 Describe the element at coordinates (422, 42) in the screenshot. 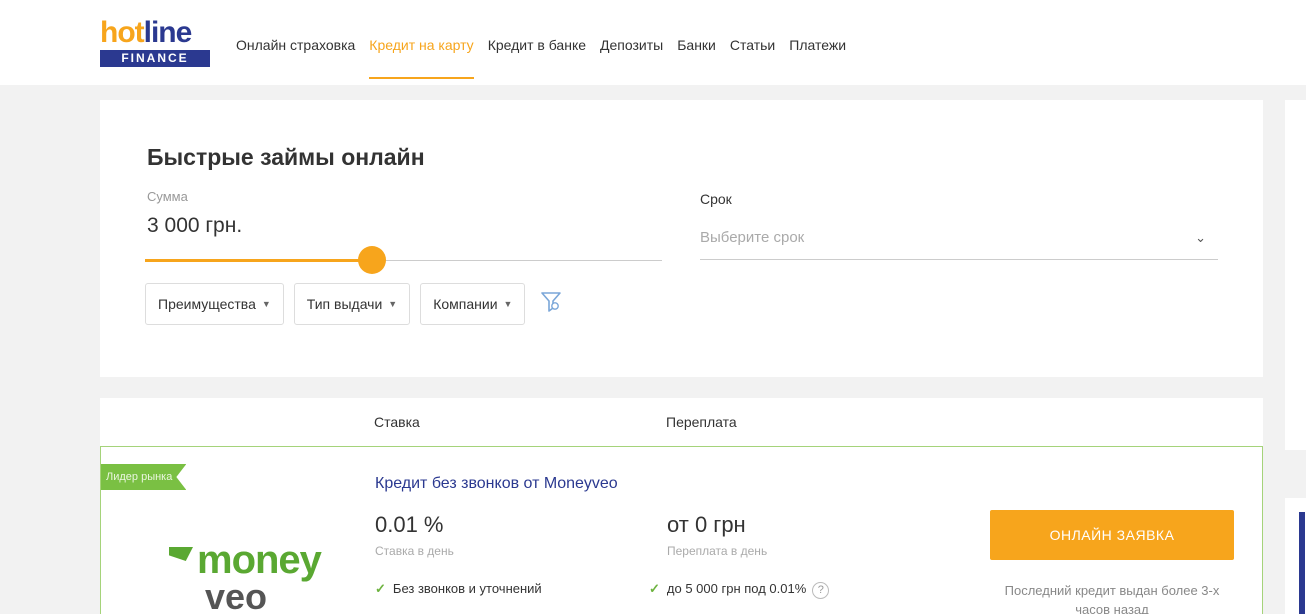

I see `nav-item-card-credit: Кредит на карту` at that location.